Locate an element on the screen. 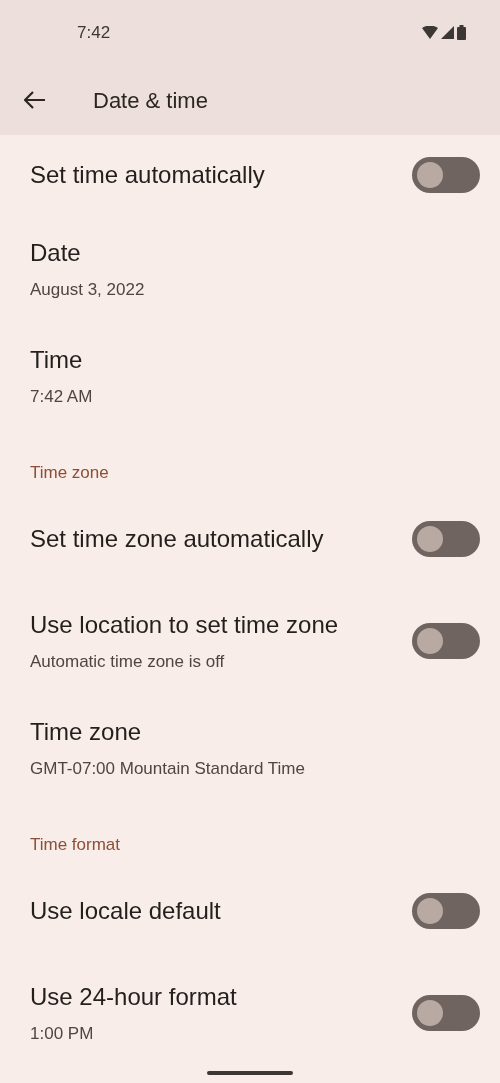 The width and height of the screenshot is (500, 1083). setting-subtitle: 1:00 PM is located at coordinates (62, 1033).